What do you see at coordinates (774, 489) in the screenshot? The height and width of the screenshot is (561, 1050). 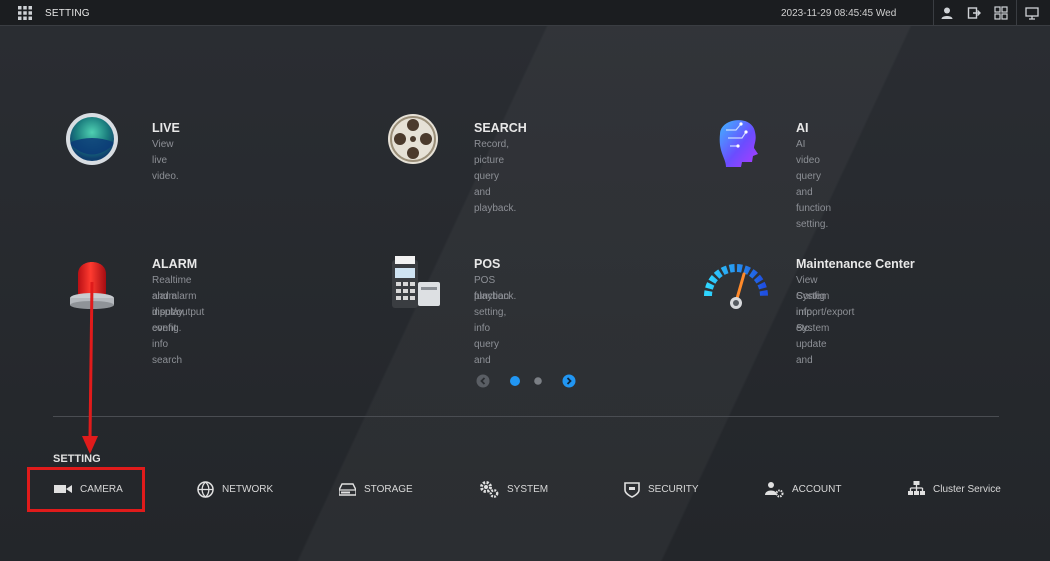 I see `account-icon` at bounding box center [774, 489].